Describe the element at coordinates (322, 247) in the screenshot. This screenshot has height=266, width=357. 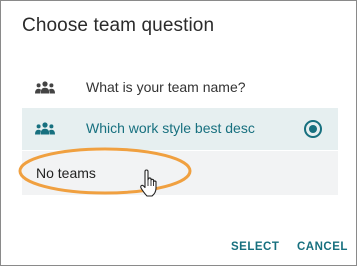
I see `cancel-button: CANCEL` at that location.